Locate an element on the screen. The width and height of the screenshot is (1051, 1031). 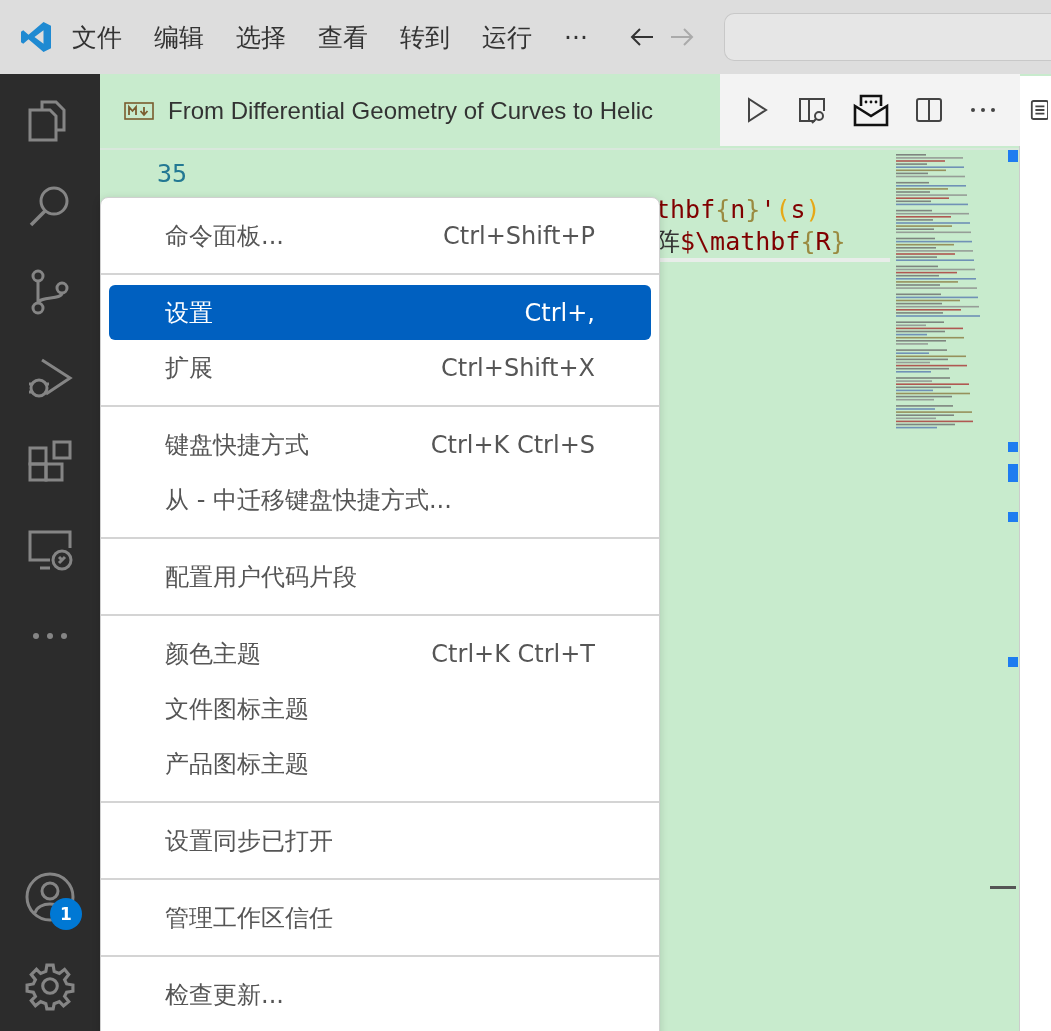
more-actions-icon is located at coordinates (983, 110).